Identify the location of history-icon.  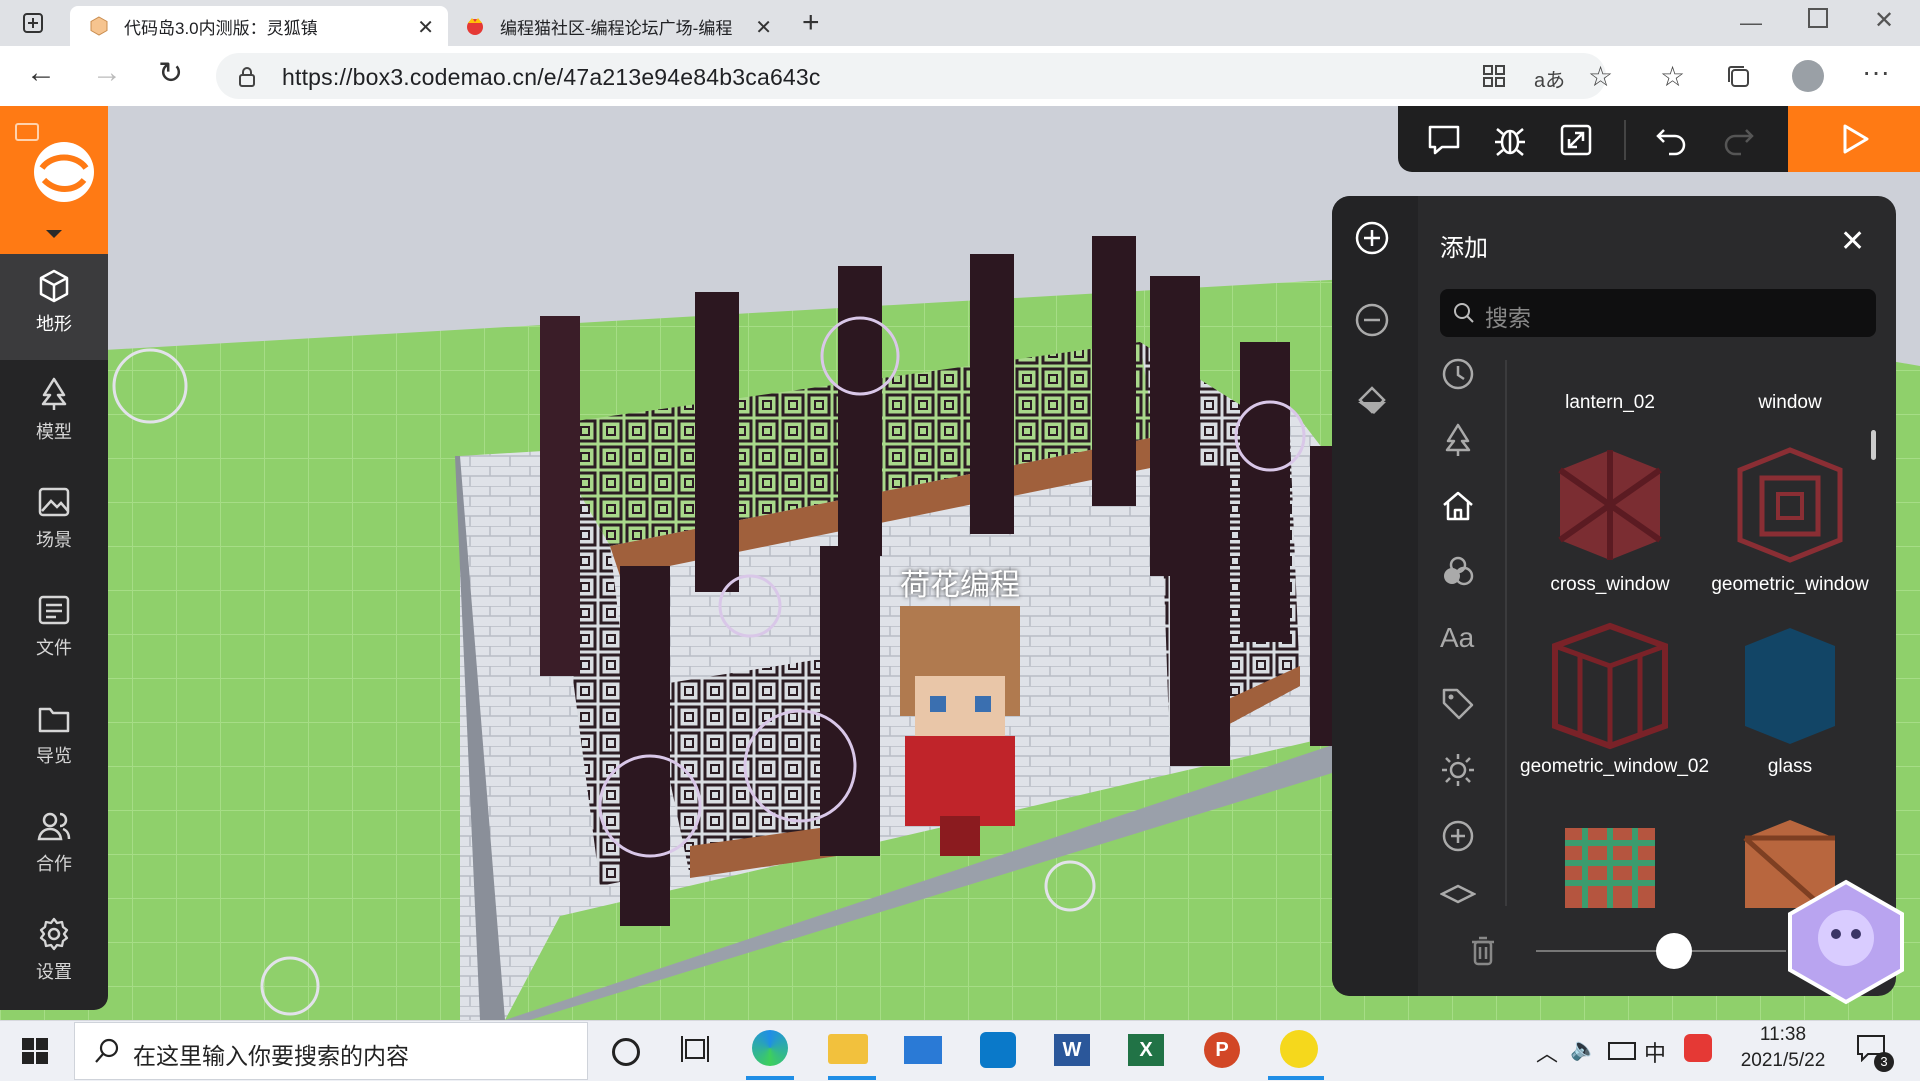
(1458, 374).